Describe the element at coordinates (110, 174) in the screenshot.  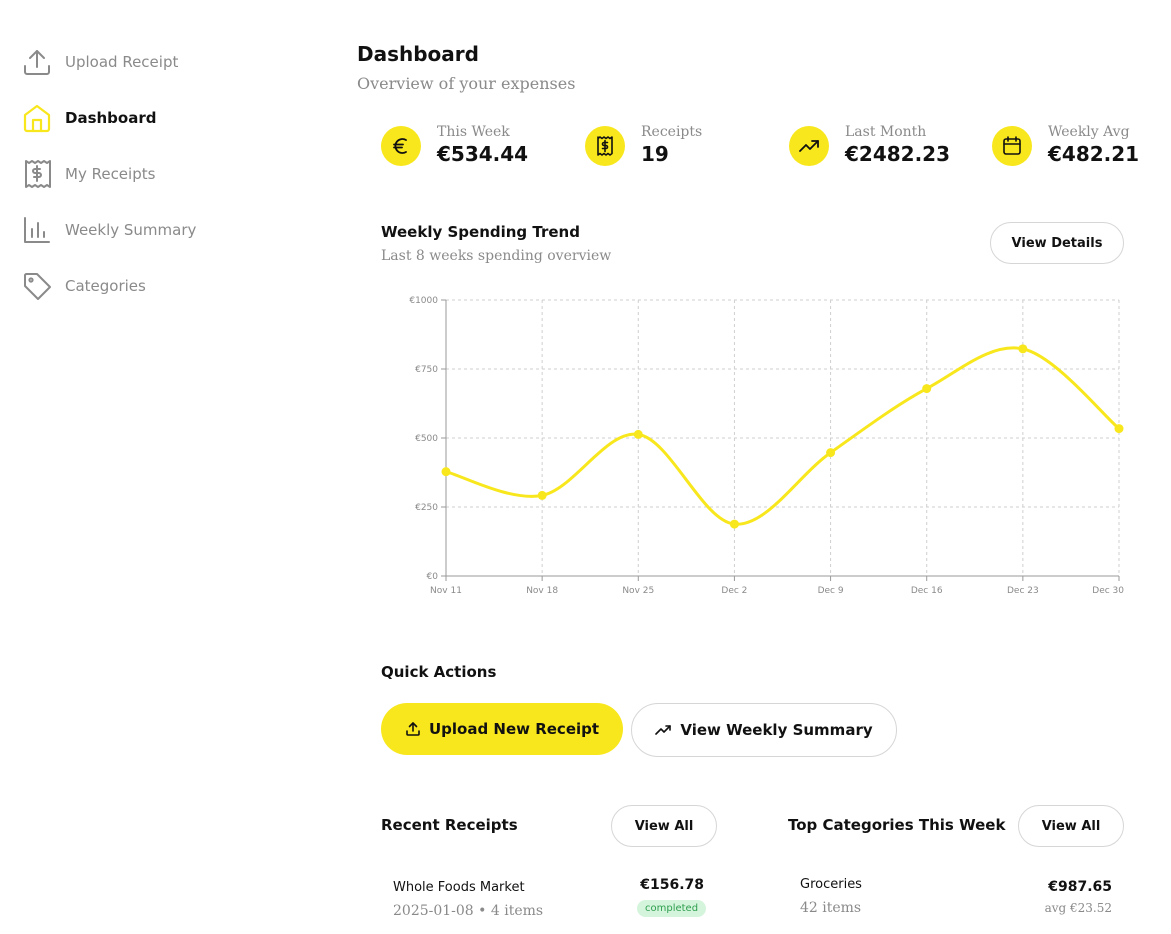
I see `sidebar-item-label: My Receipts` at that location.